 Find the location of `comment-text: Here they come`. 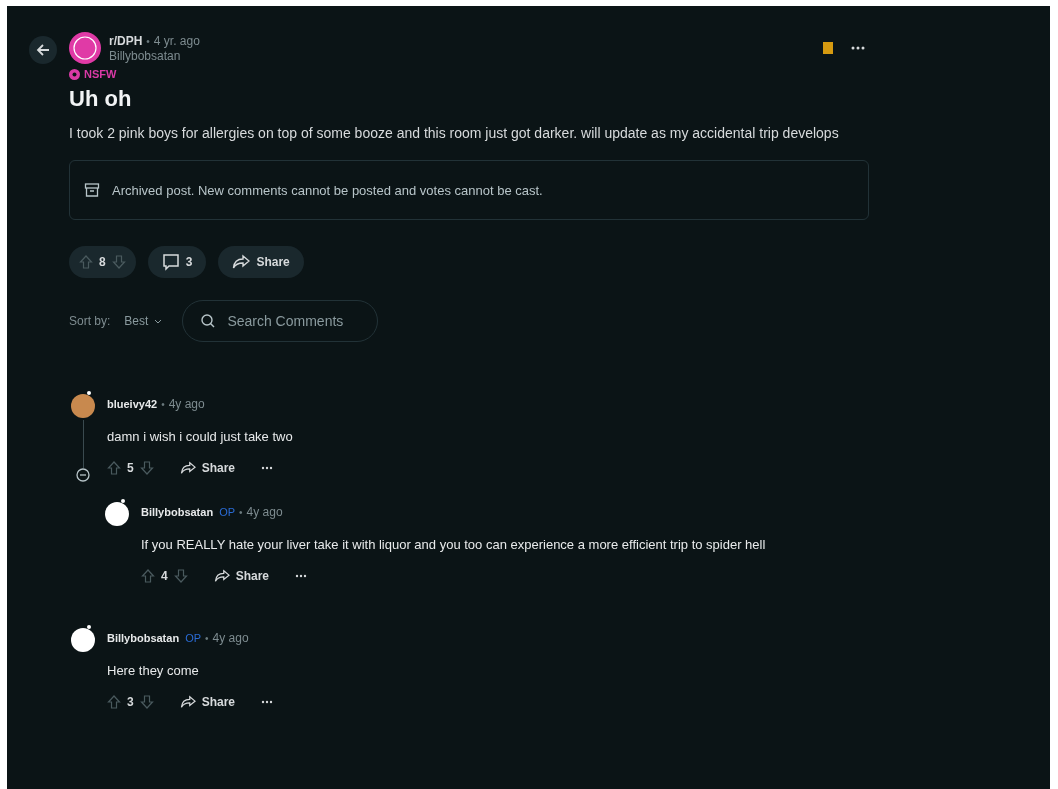

comment-text: Here they come is located at coordinates (153, 671).